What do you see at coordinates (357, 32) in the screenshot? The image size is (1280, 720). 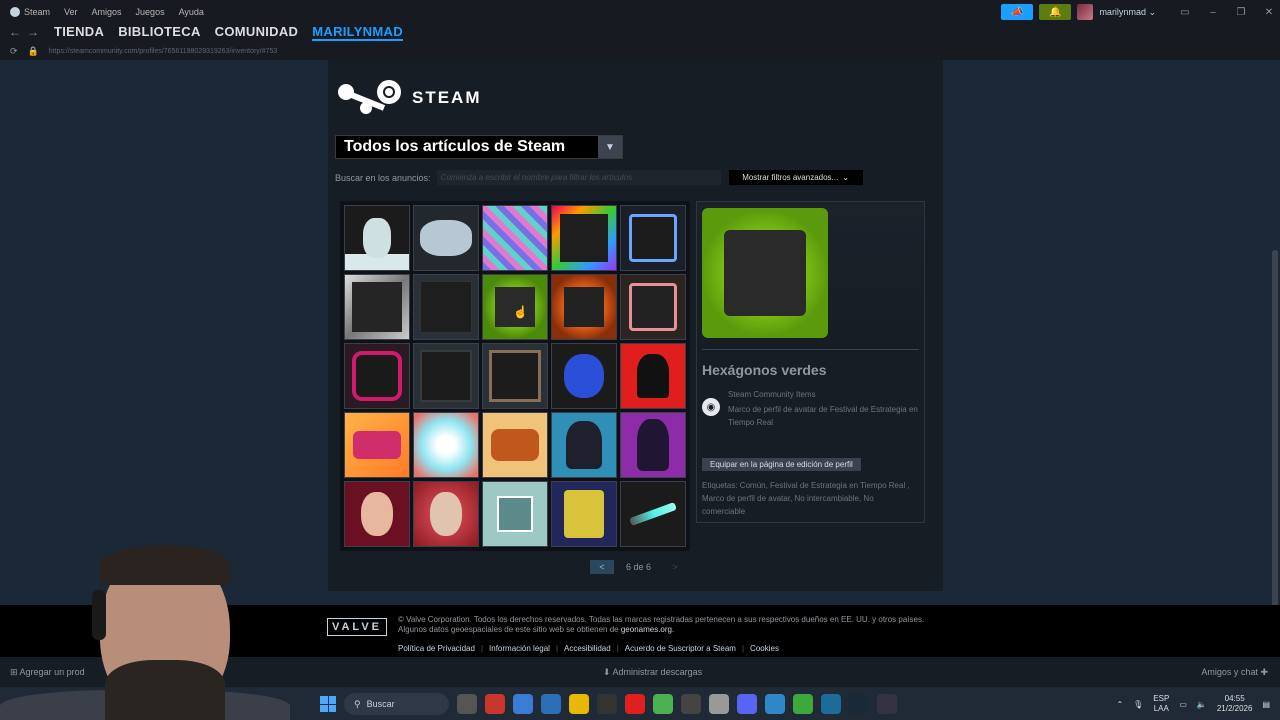 I see `tab-profile: MARILYNMAD` at bounding box center [357, 32].